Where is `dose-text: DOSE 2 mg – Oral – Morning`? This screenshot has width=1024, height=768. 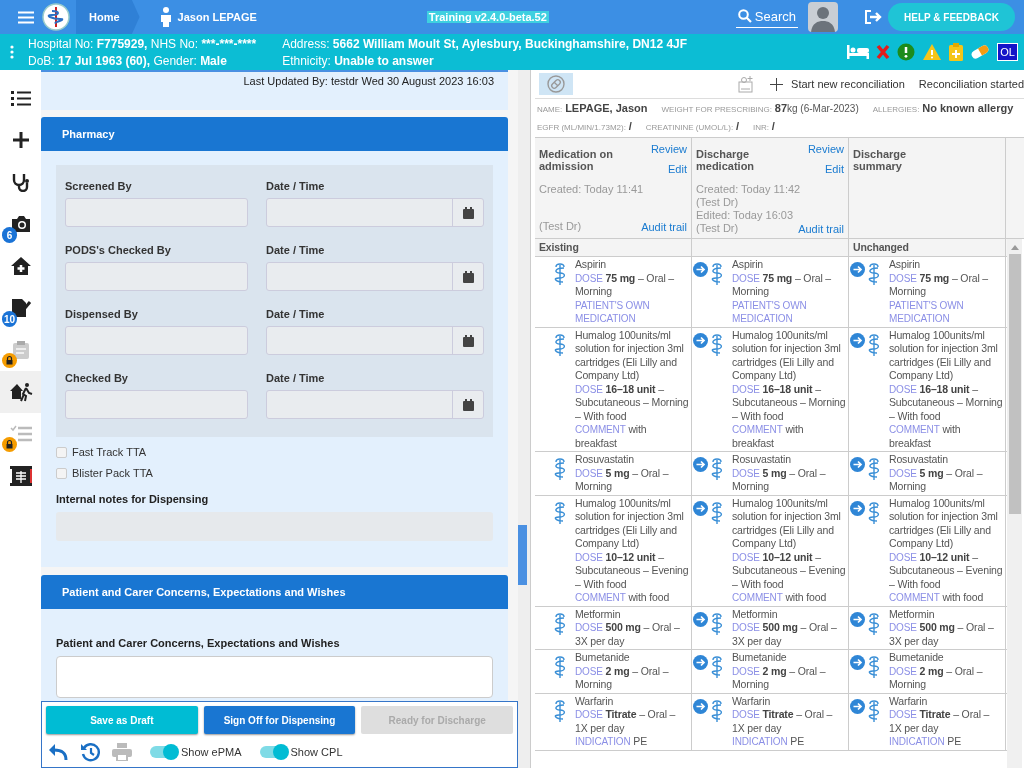
dose-text: DOSE 2 mg – Oral – Morning is located at coordinates (779, 678).